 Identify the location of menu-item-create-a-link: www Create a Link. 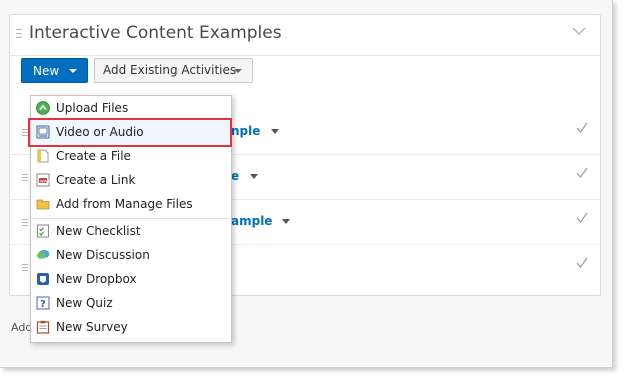
(131, 181).